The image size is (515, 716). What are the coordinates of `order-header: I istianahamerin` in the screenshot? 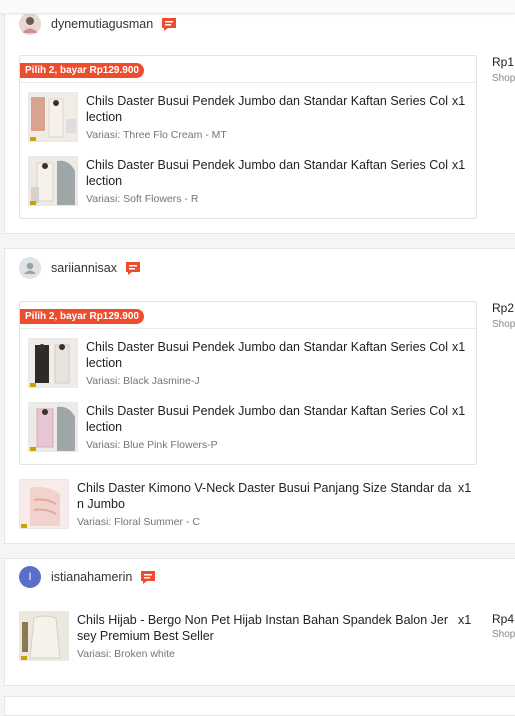 It's located at (87, 577).